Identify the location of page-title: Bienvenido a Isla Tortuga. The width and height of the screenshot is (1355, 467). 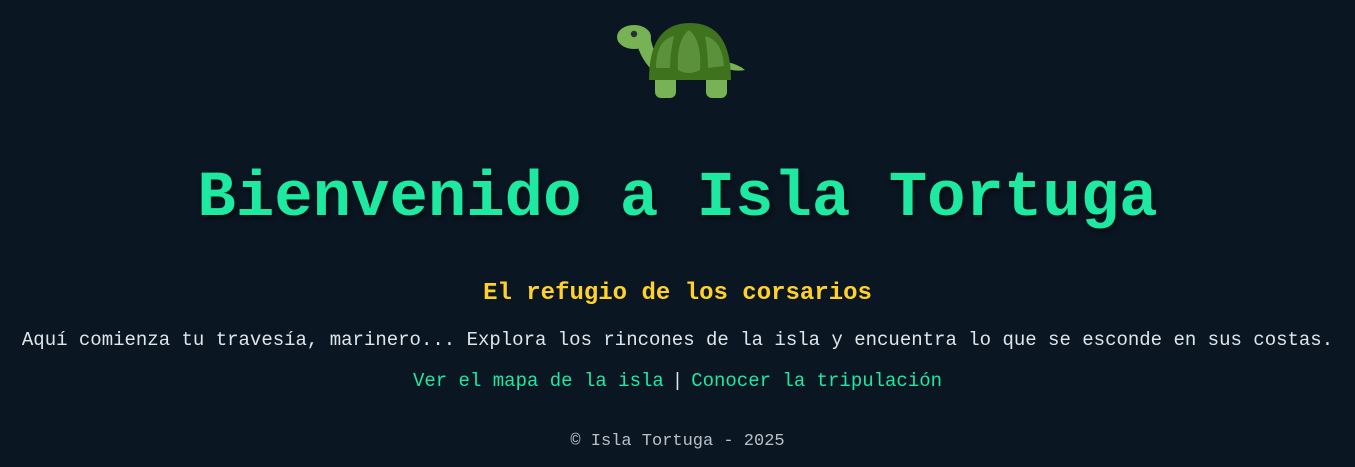
(677, 199).